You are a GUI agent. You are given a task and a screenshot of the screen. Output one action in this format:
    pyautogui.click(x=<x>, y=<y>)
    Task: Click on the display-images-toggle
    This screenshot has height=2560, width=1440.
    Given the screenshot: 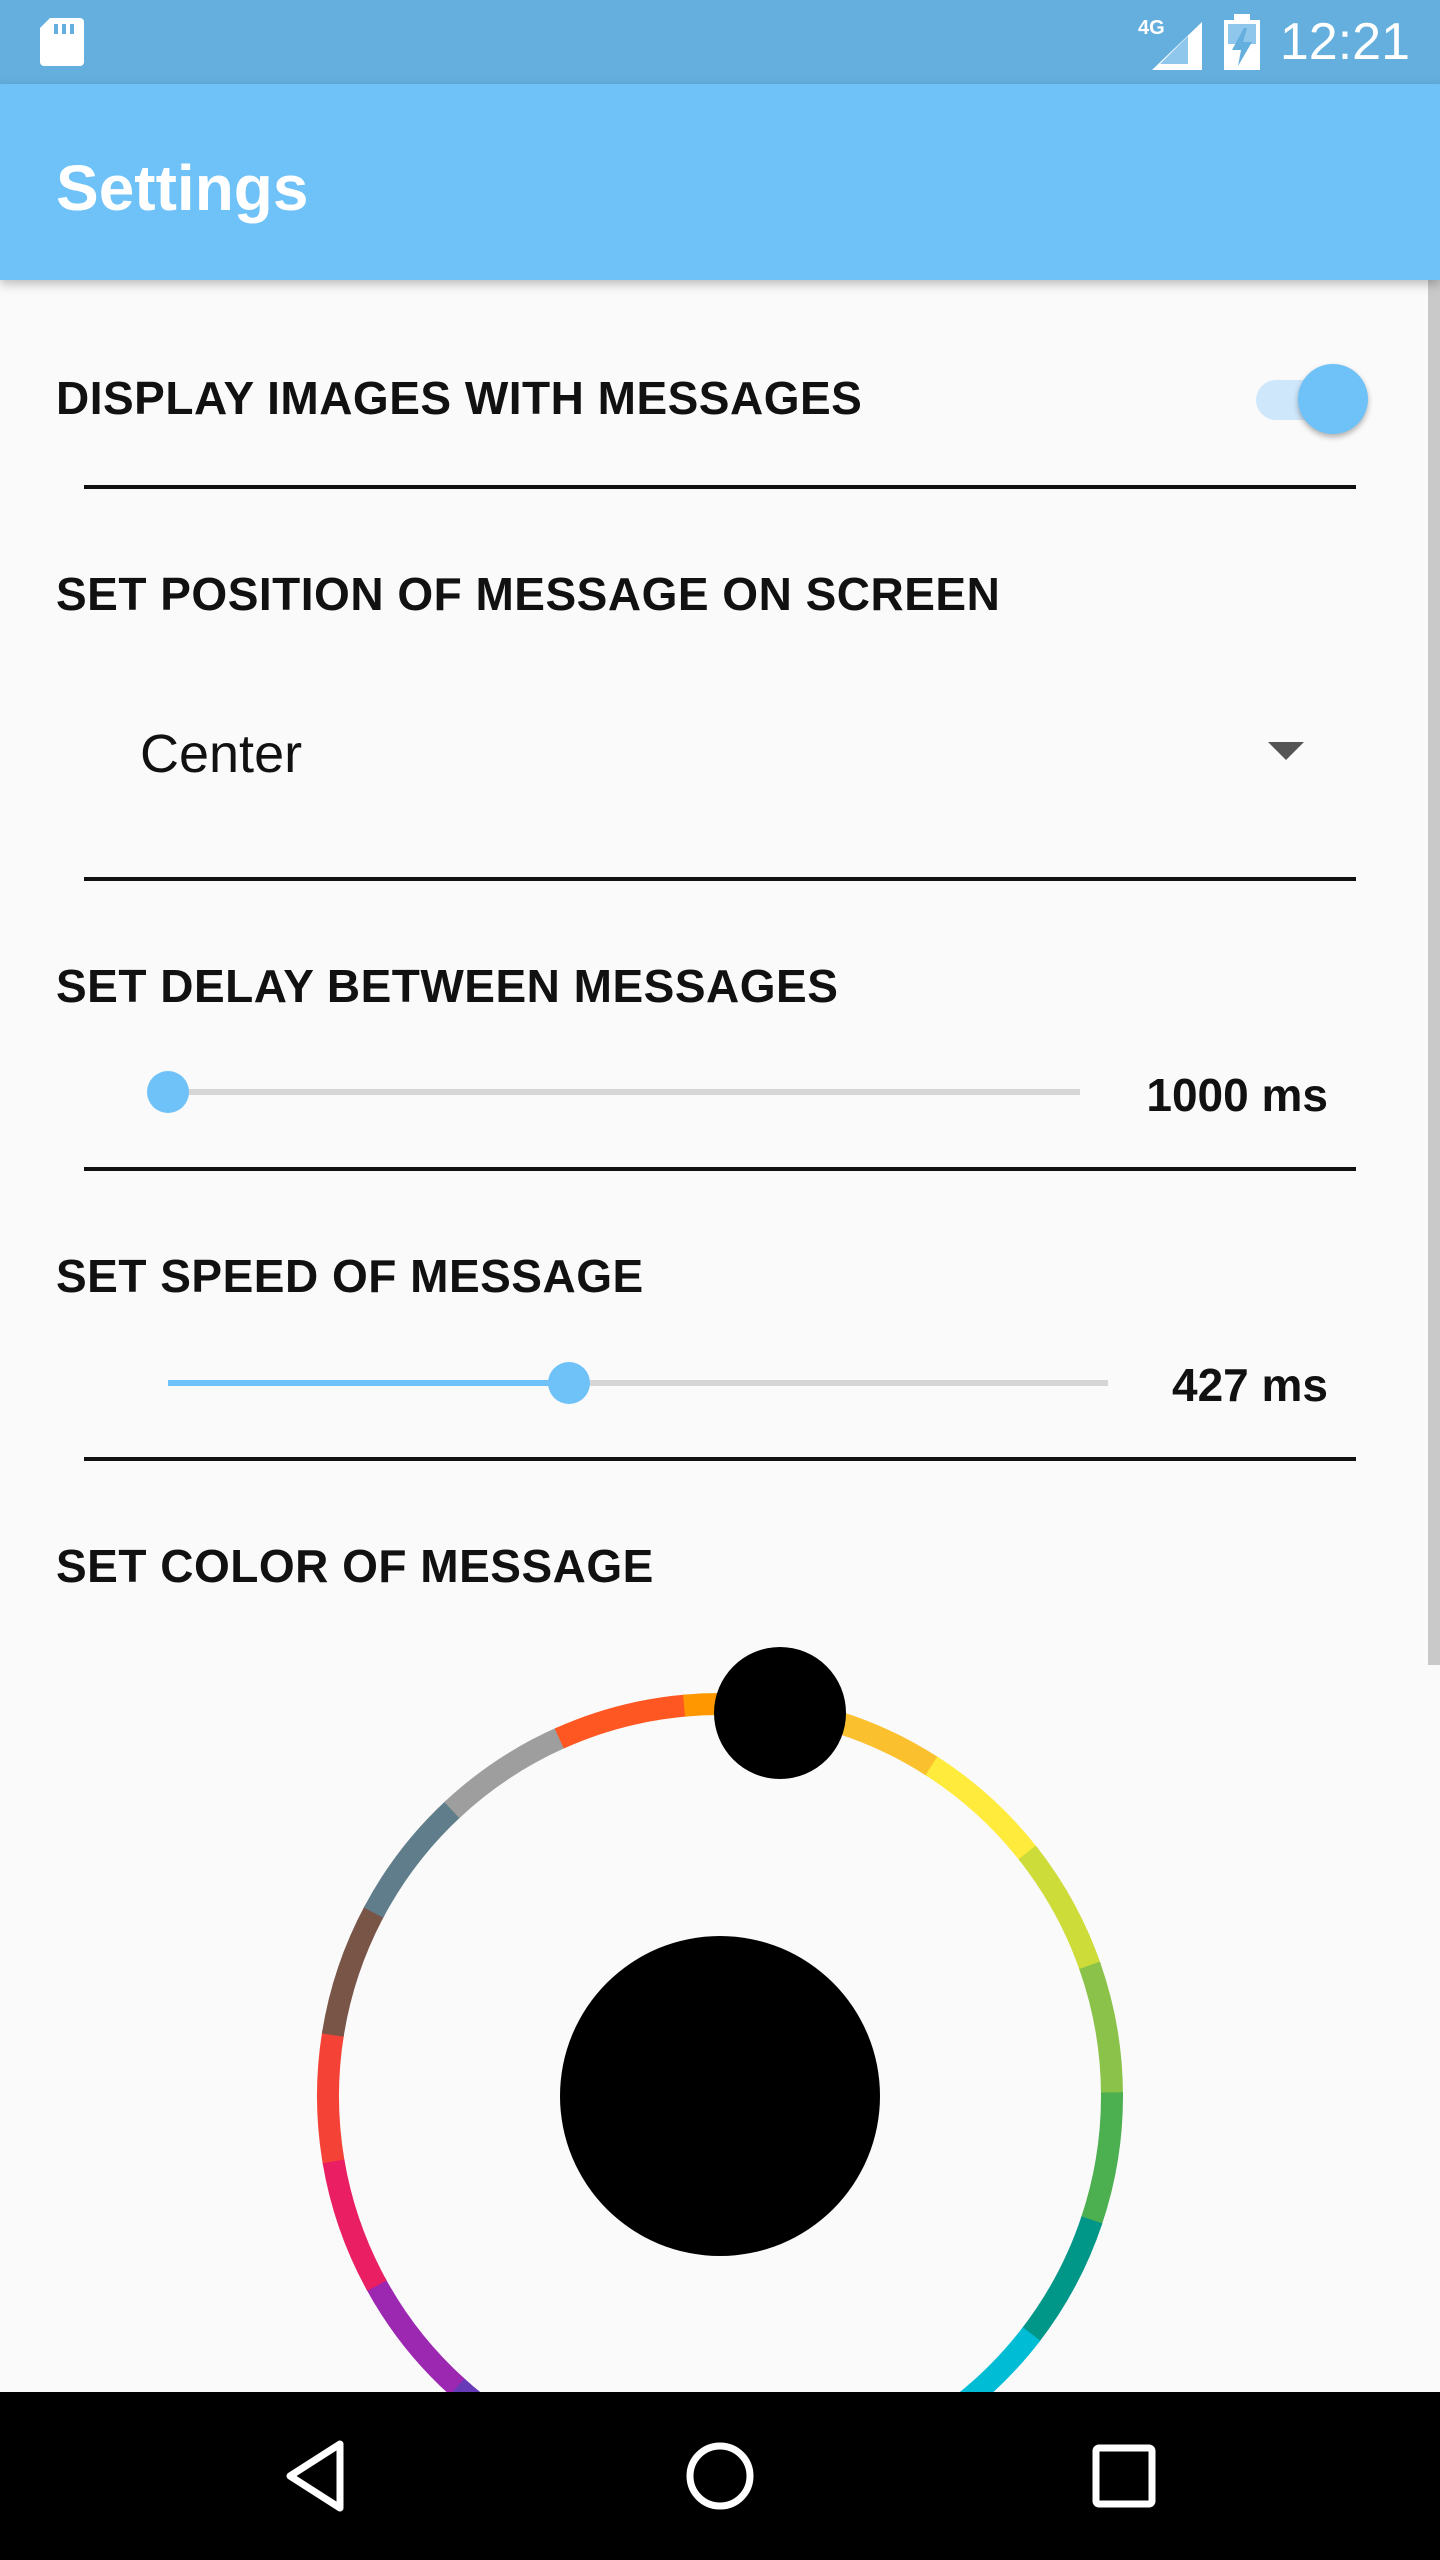 What is the action you would take?
    pyautogui.click(x=1312, y=398)
    